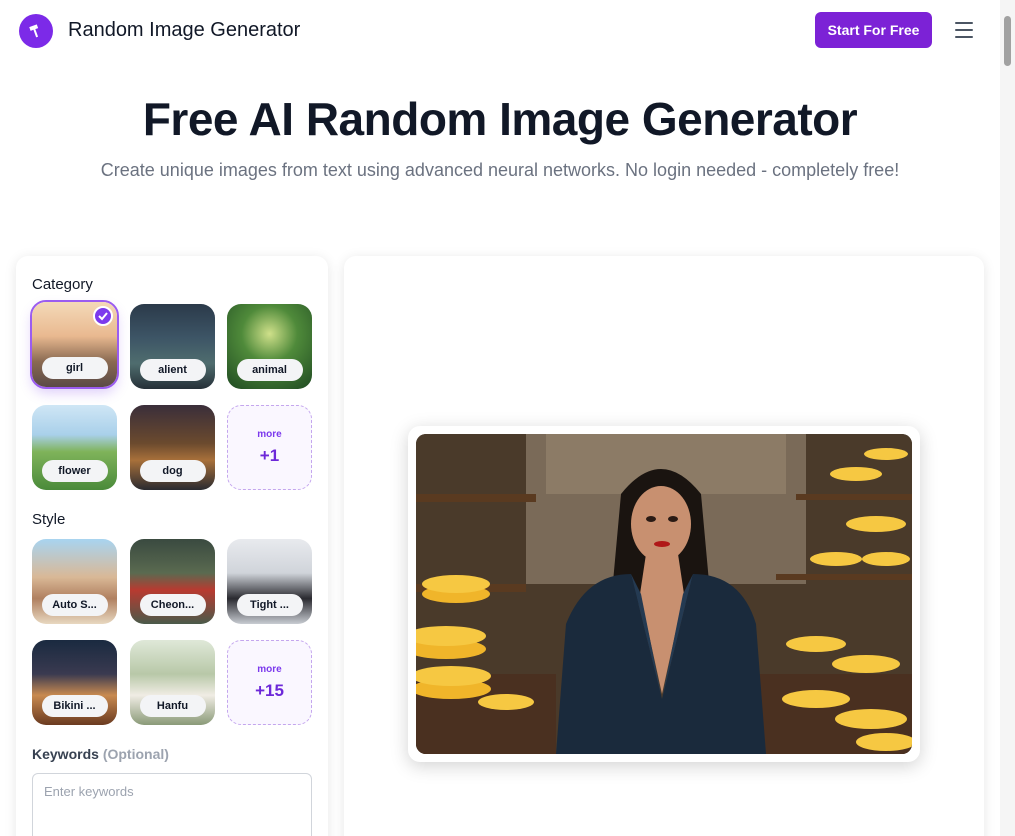  I want to click on category-more-button: more +1, so click(269, 447).